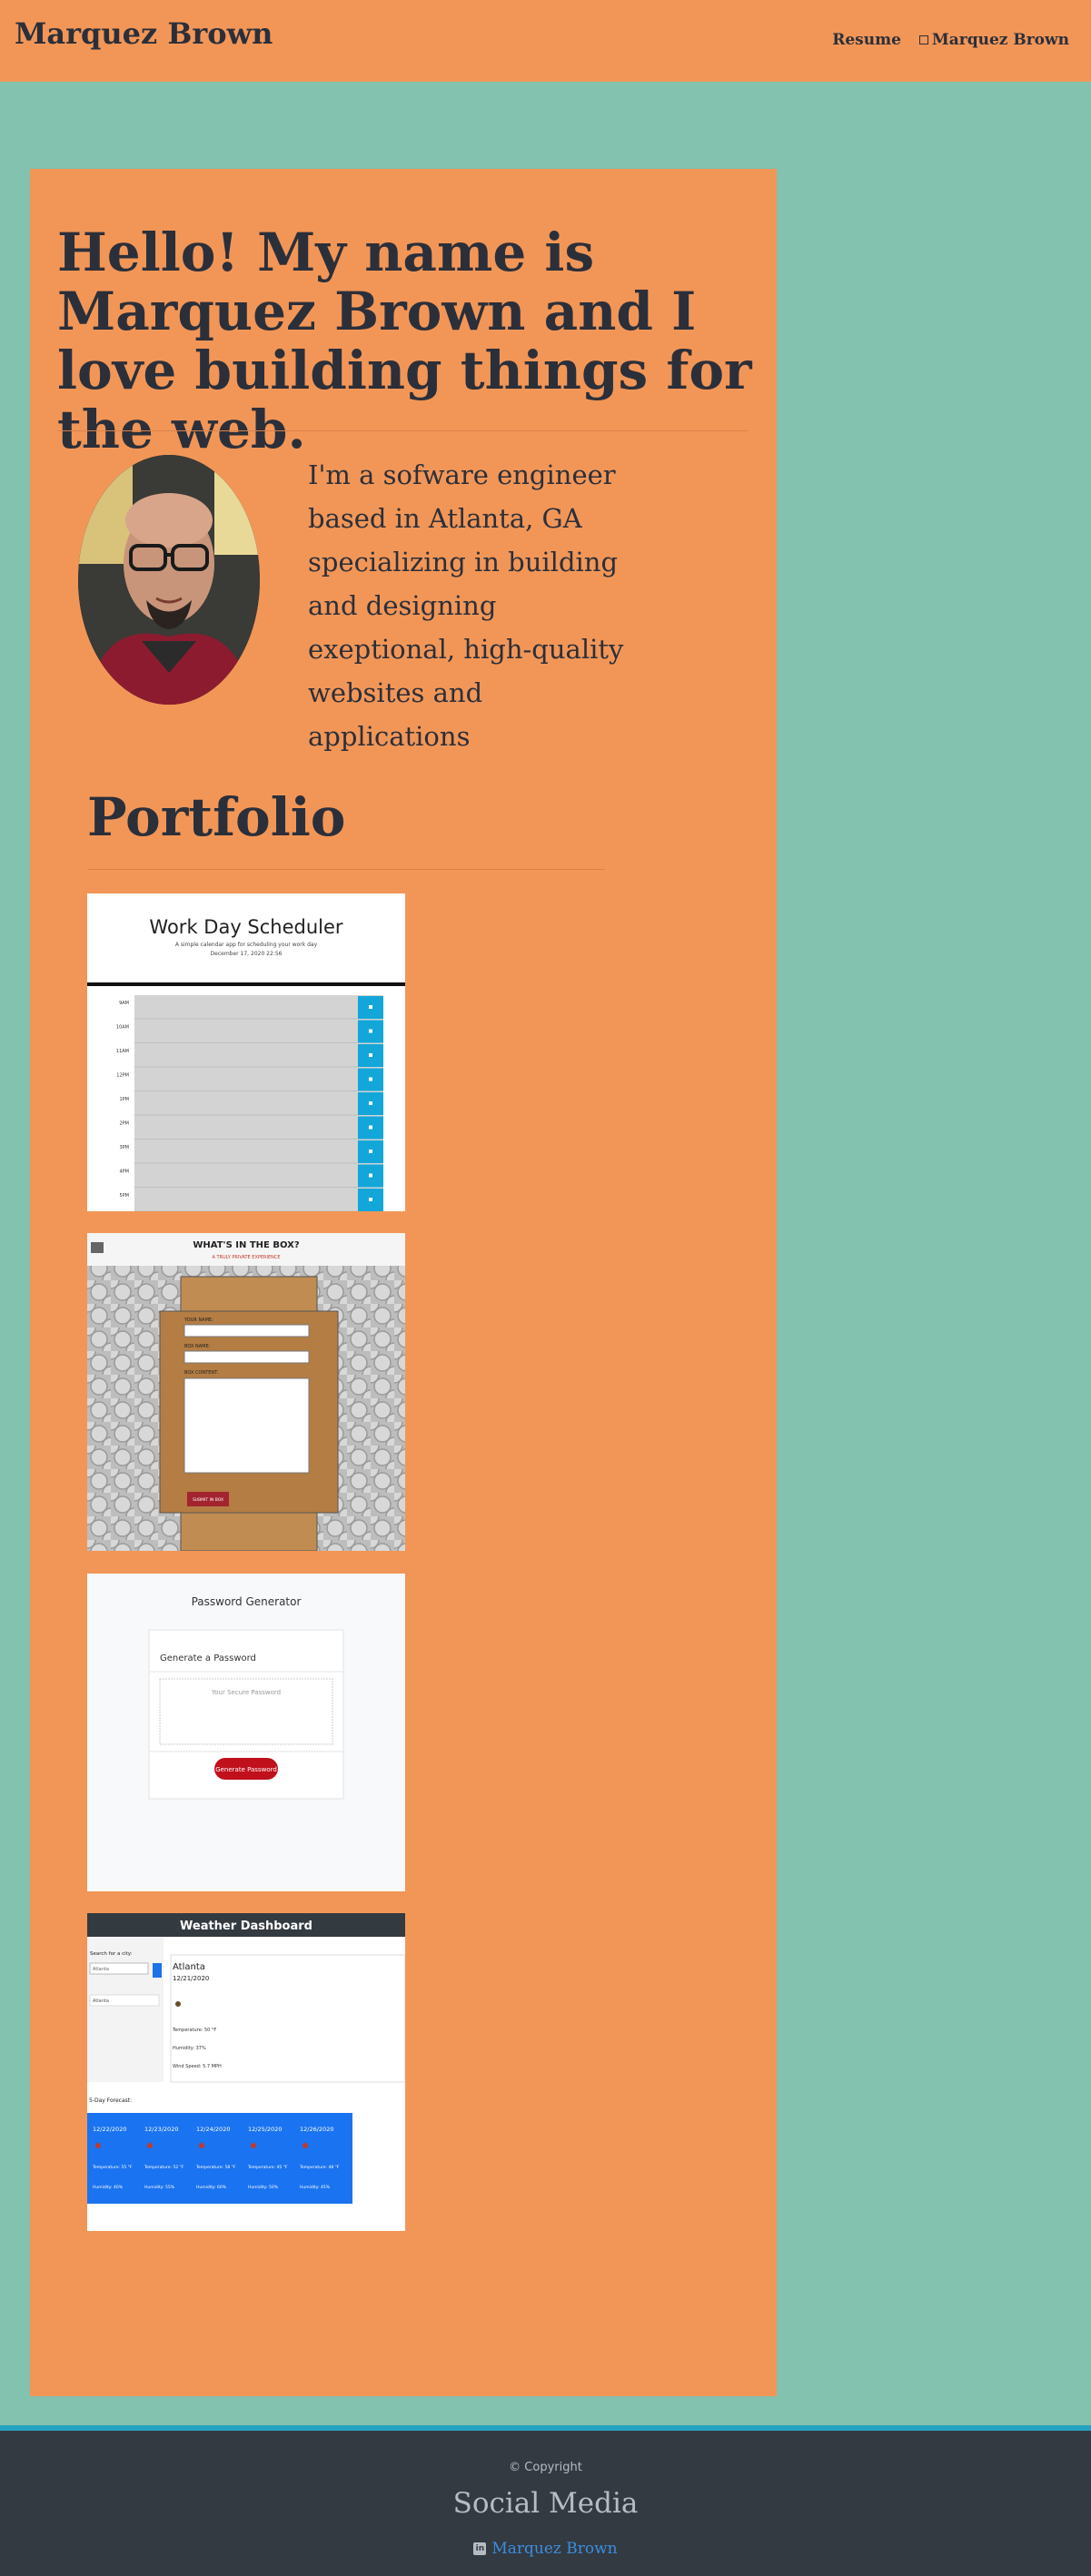 The width and height of the screenshot is (1091, 2576). I want to click on forecast-date: 12/26/2020, so click(317, 2129).